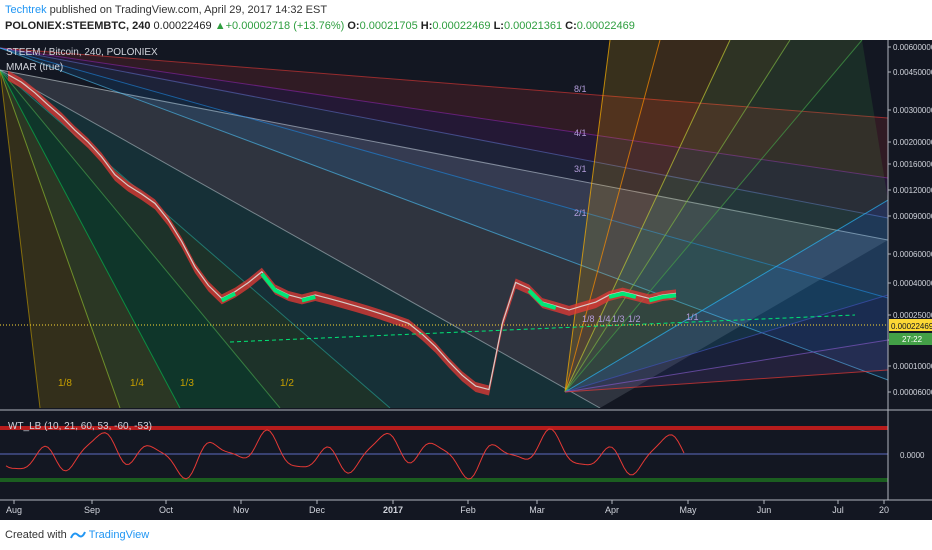  I want to click on oscillator-zero-label: 0.0000, so click(912, 455).